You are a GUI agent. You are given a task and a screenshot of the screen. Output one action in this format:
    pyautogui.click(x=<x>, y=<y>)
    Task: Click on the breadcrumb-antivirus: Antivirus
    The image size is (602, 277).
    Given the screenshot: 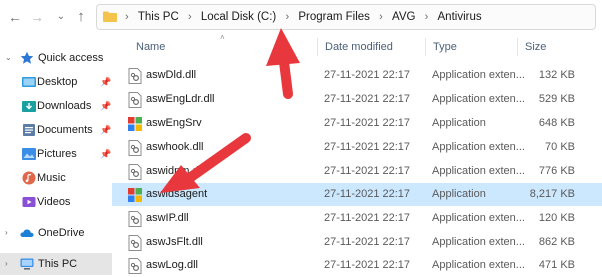 What is the action you would take?
    pyautogui.click(x=460, y=17)
    